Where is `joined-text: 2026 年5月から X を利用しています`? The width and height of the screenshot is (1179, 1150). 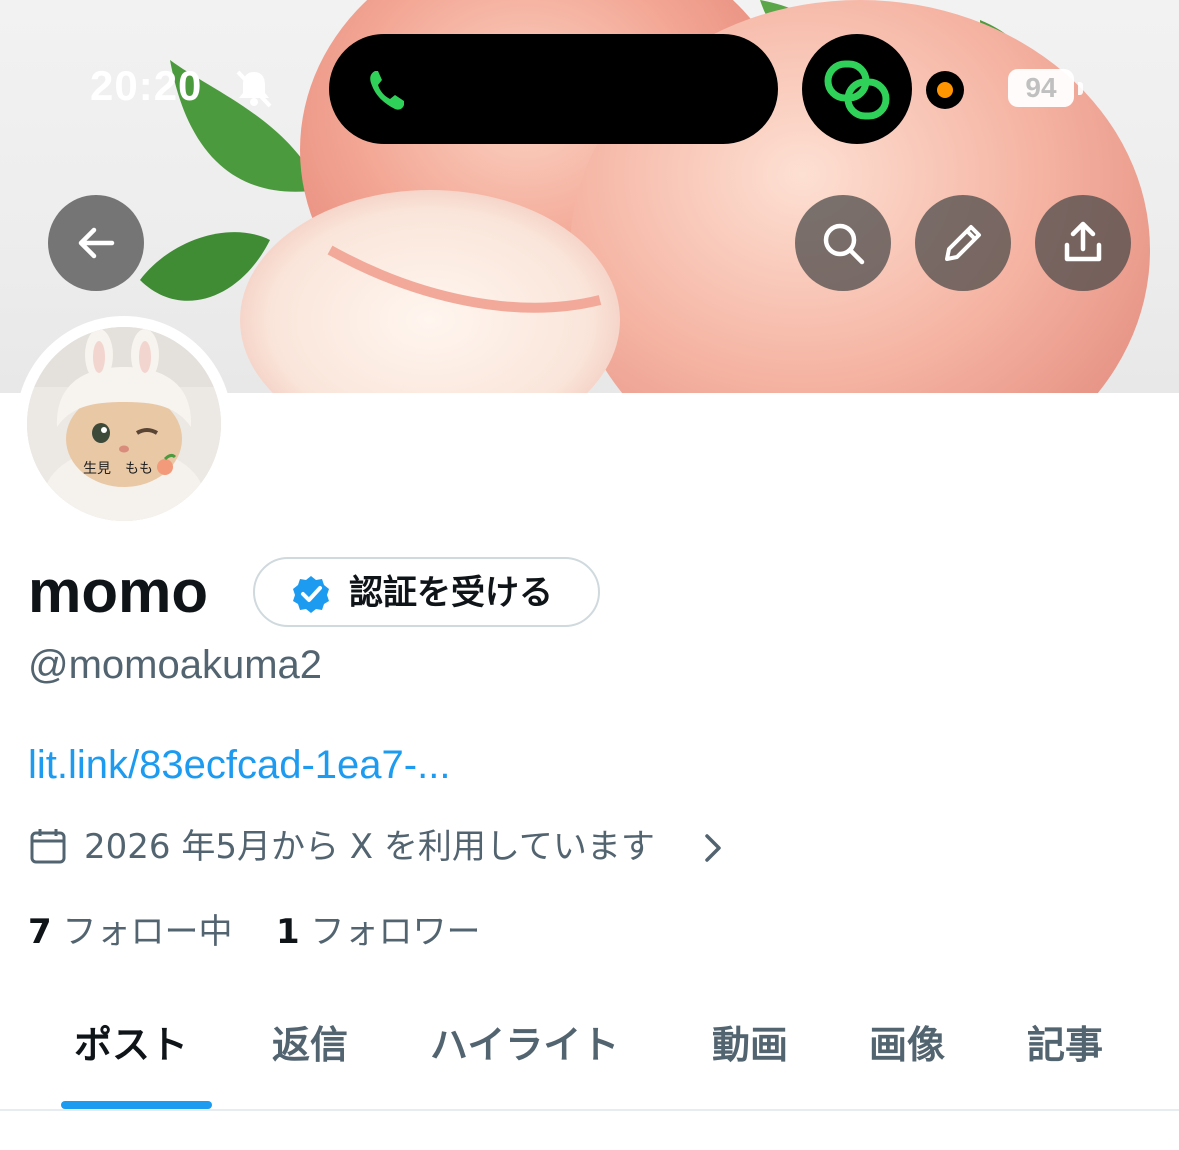
joined-text: 2026 年5月から X を利用しています is located at coordinates (369, 847).